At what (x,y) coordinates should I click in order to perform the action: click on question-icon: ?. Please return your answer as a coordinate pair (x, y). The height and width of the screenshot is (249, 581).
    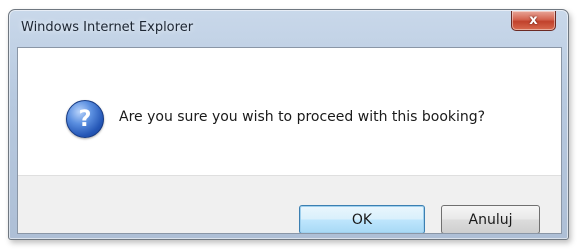
    Looking at the image, I should click on (85, 119).